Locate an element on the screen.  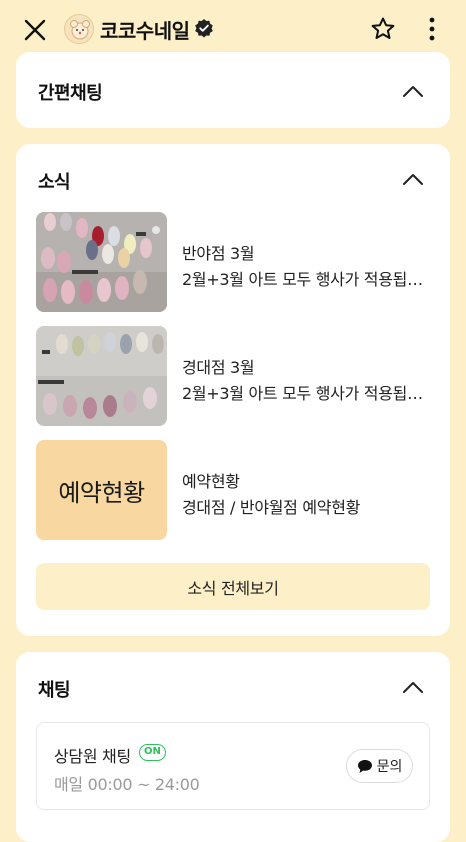
more-menu-button is located at coordinates (432, 29).